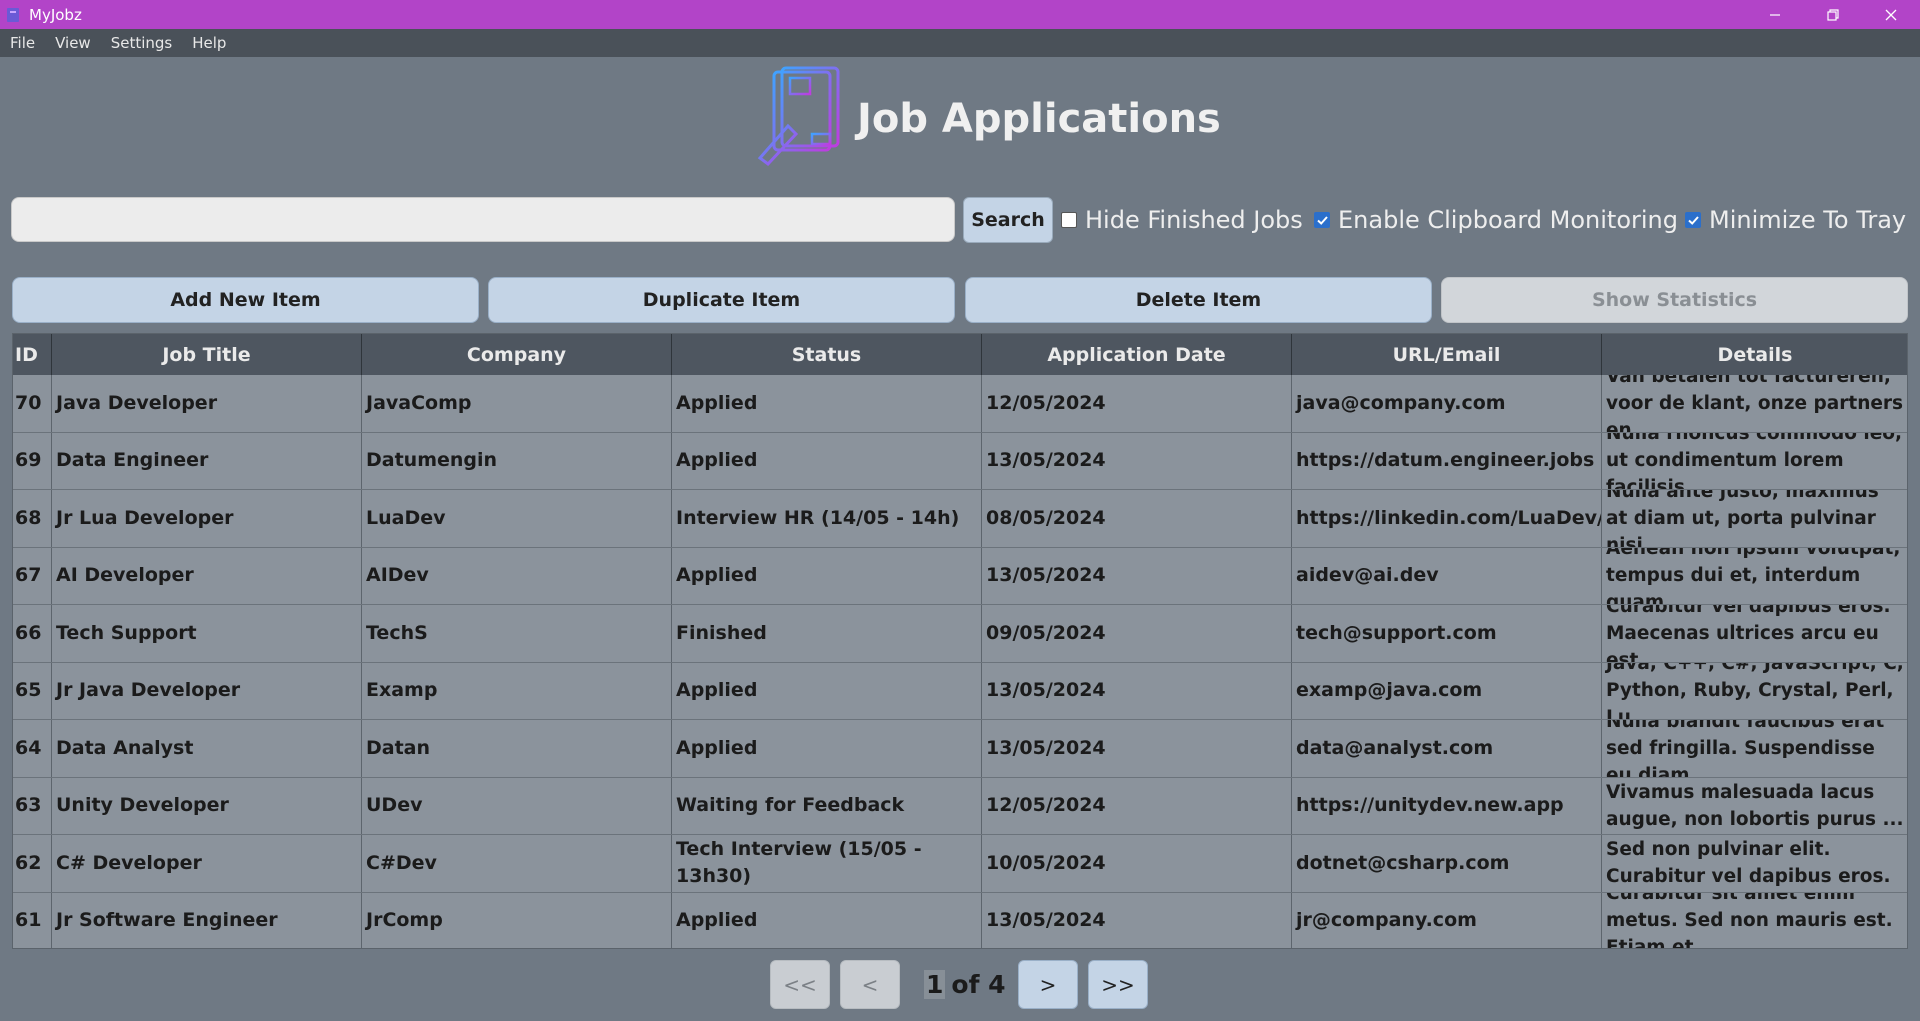 This screenshot has width=1920, height=1021. Describe the element at coordinates (55, 14) in the screenshot. I see `window-title: MyJobz` at that location.